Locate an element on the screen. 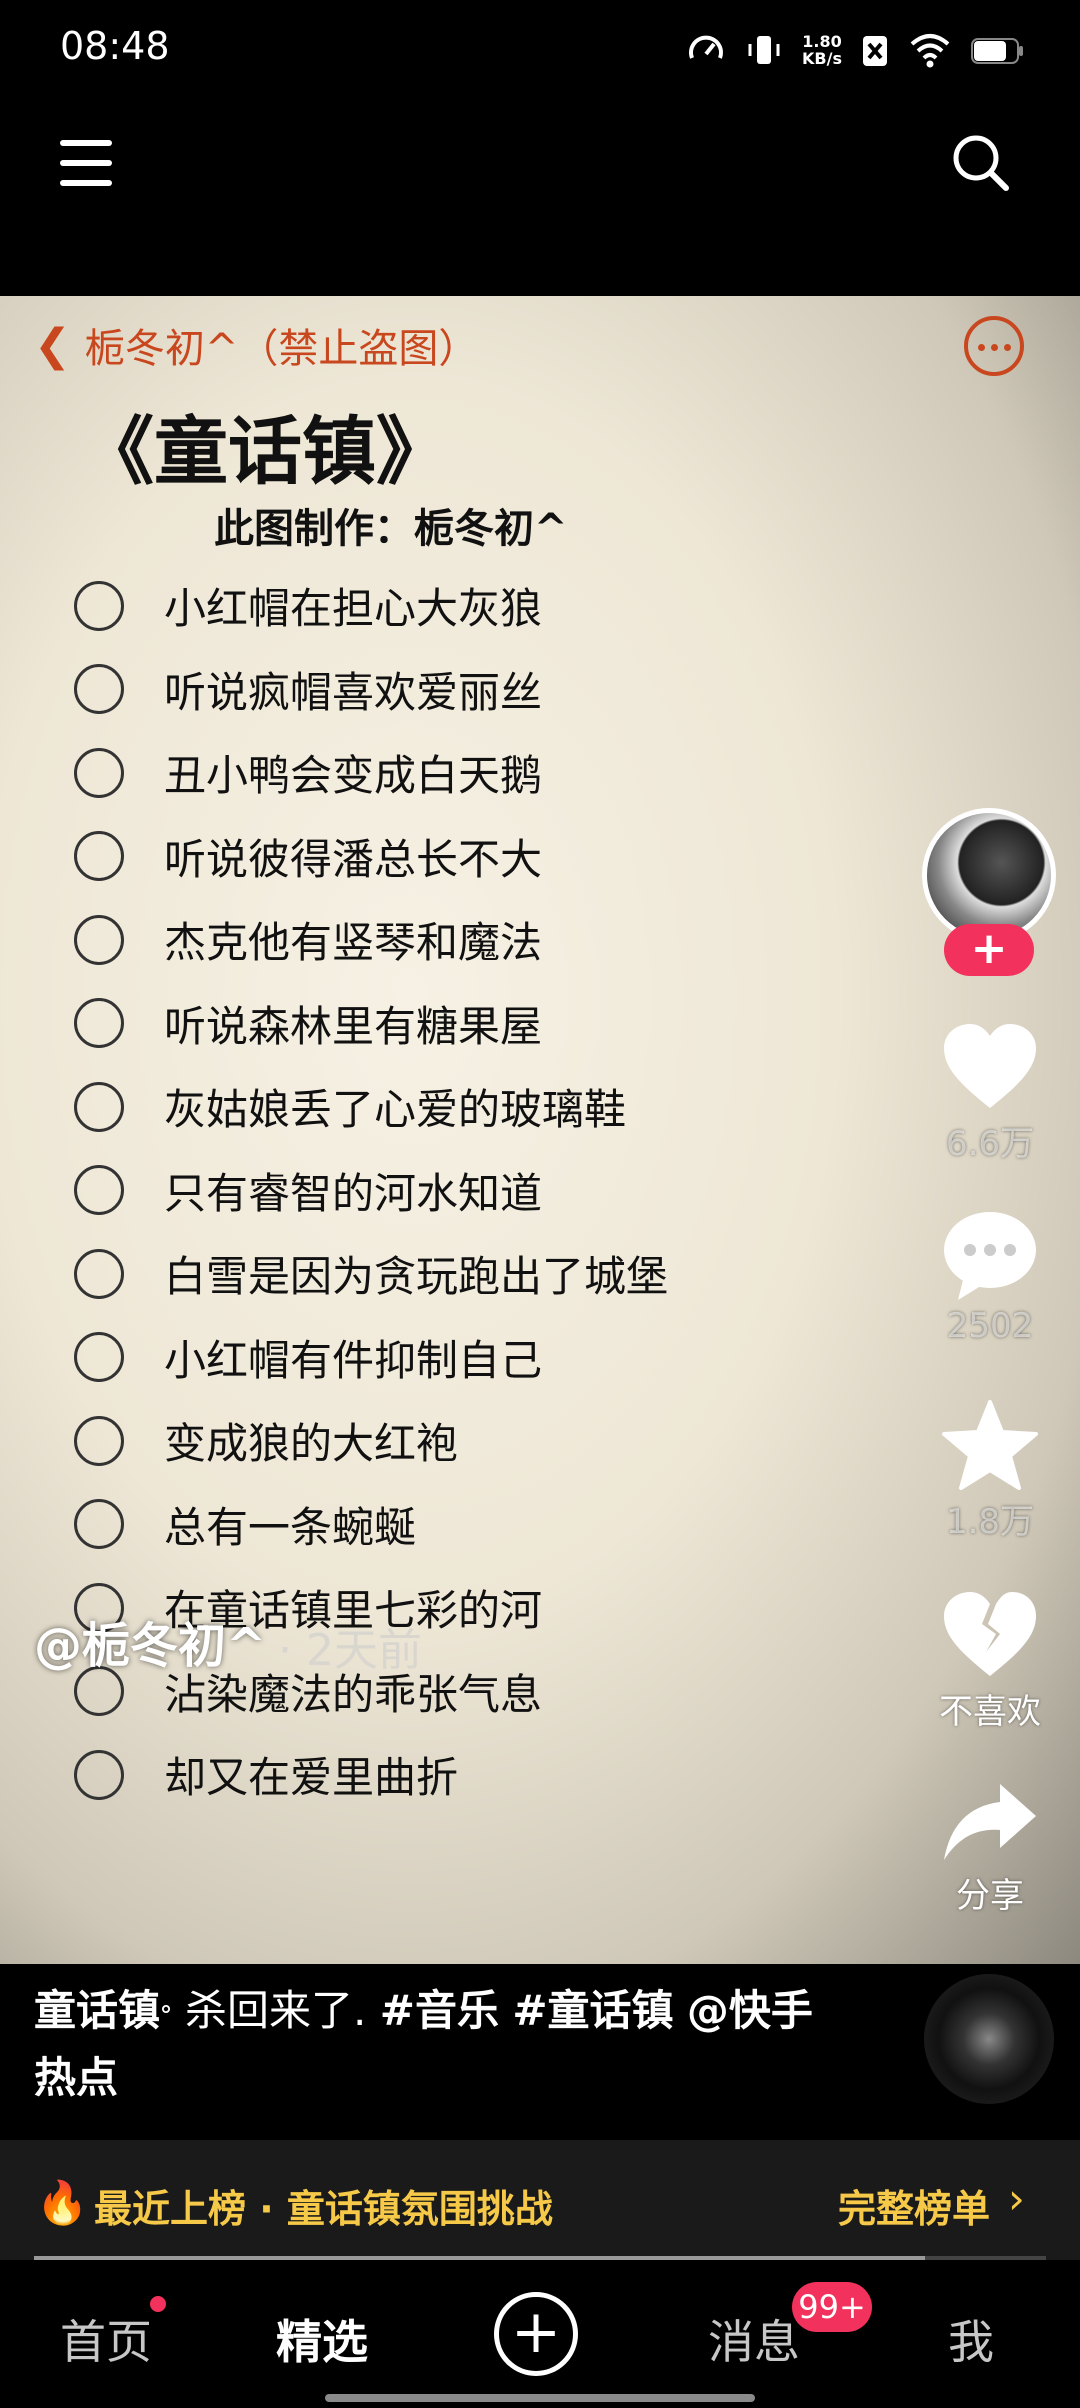 This screenshot has height=2408, width=1080. lyric-item: 灰姑娘丢了心爱的玻璃鞋 is located at coordinates (474, 1107).